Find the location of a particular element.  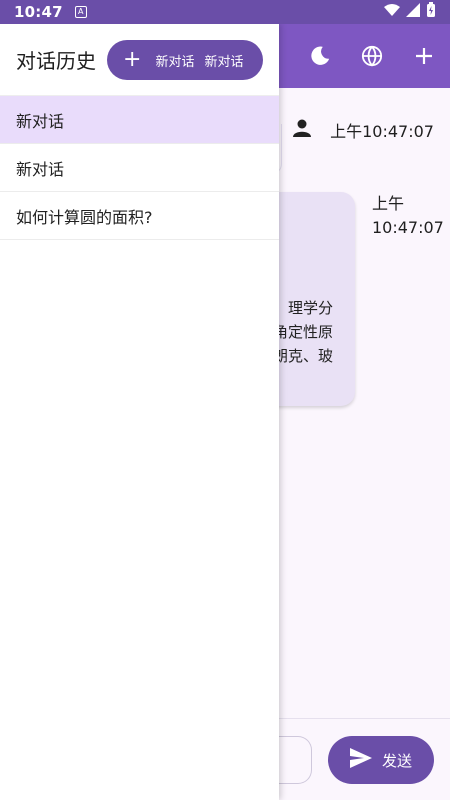

drawer-header: 对话历史 + 新对话 新对话 is located at coordinates (139, 60).